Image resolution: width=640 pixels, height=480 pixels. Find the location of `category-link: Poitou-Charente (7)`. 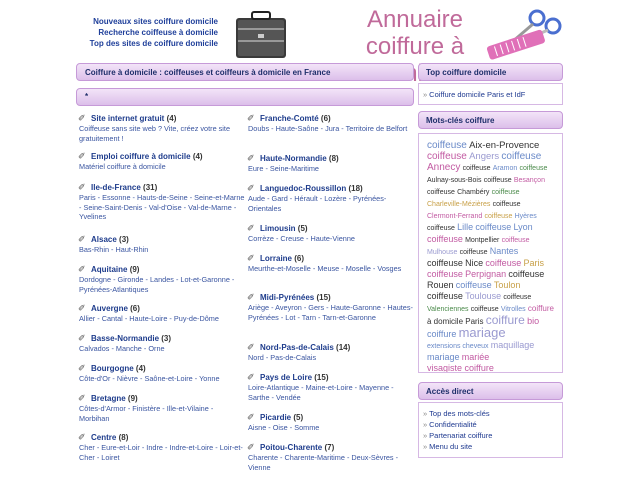

category-link: Poitou-Charente (7) is located at coordinates (331, 448).